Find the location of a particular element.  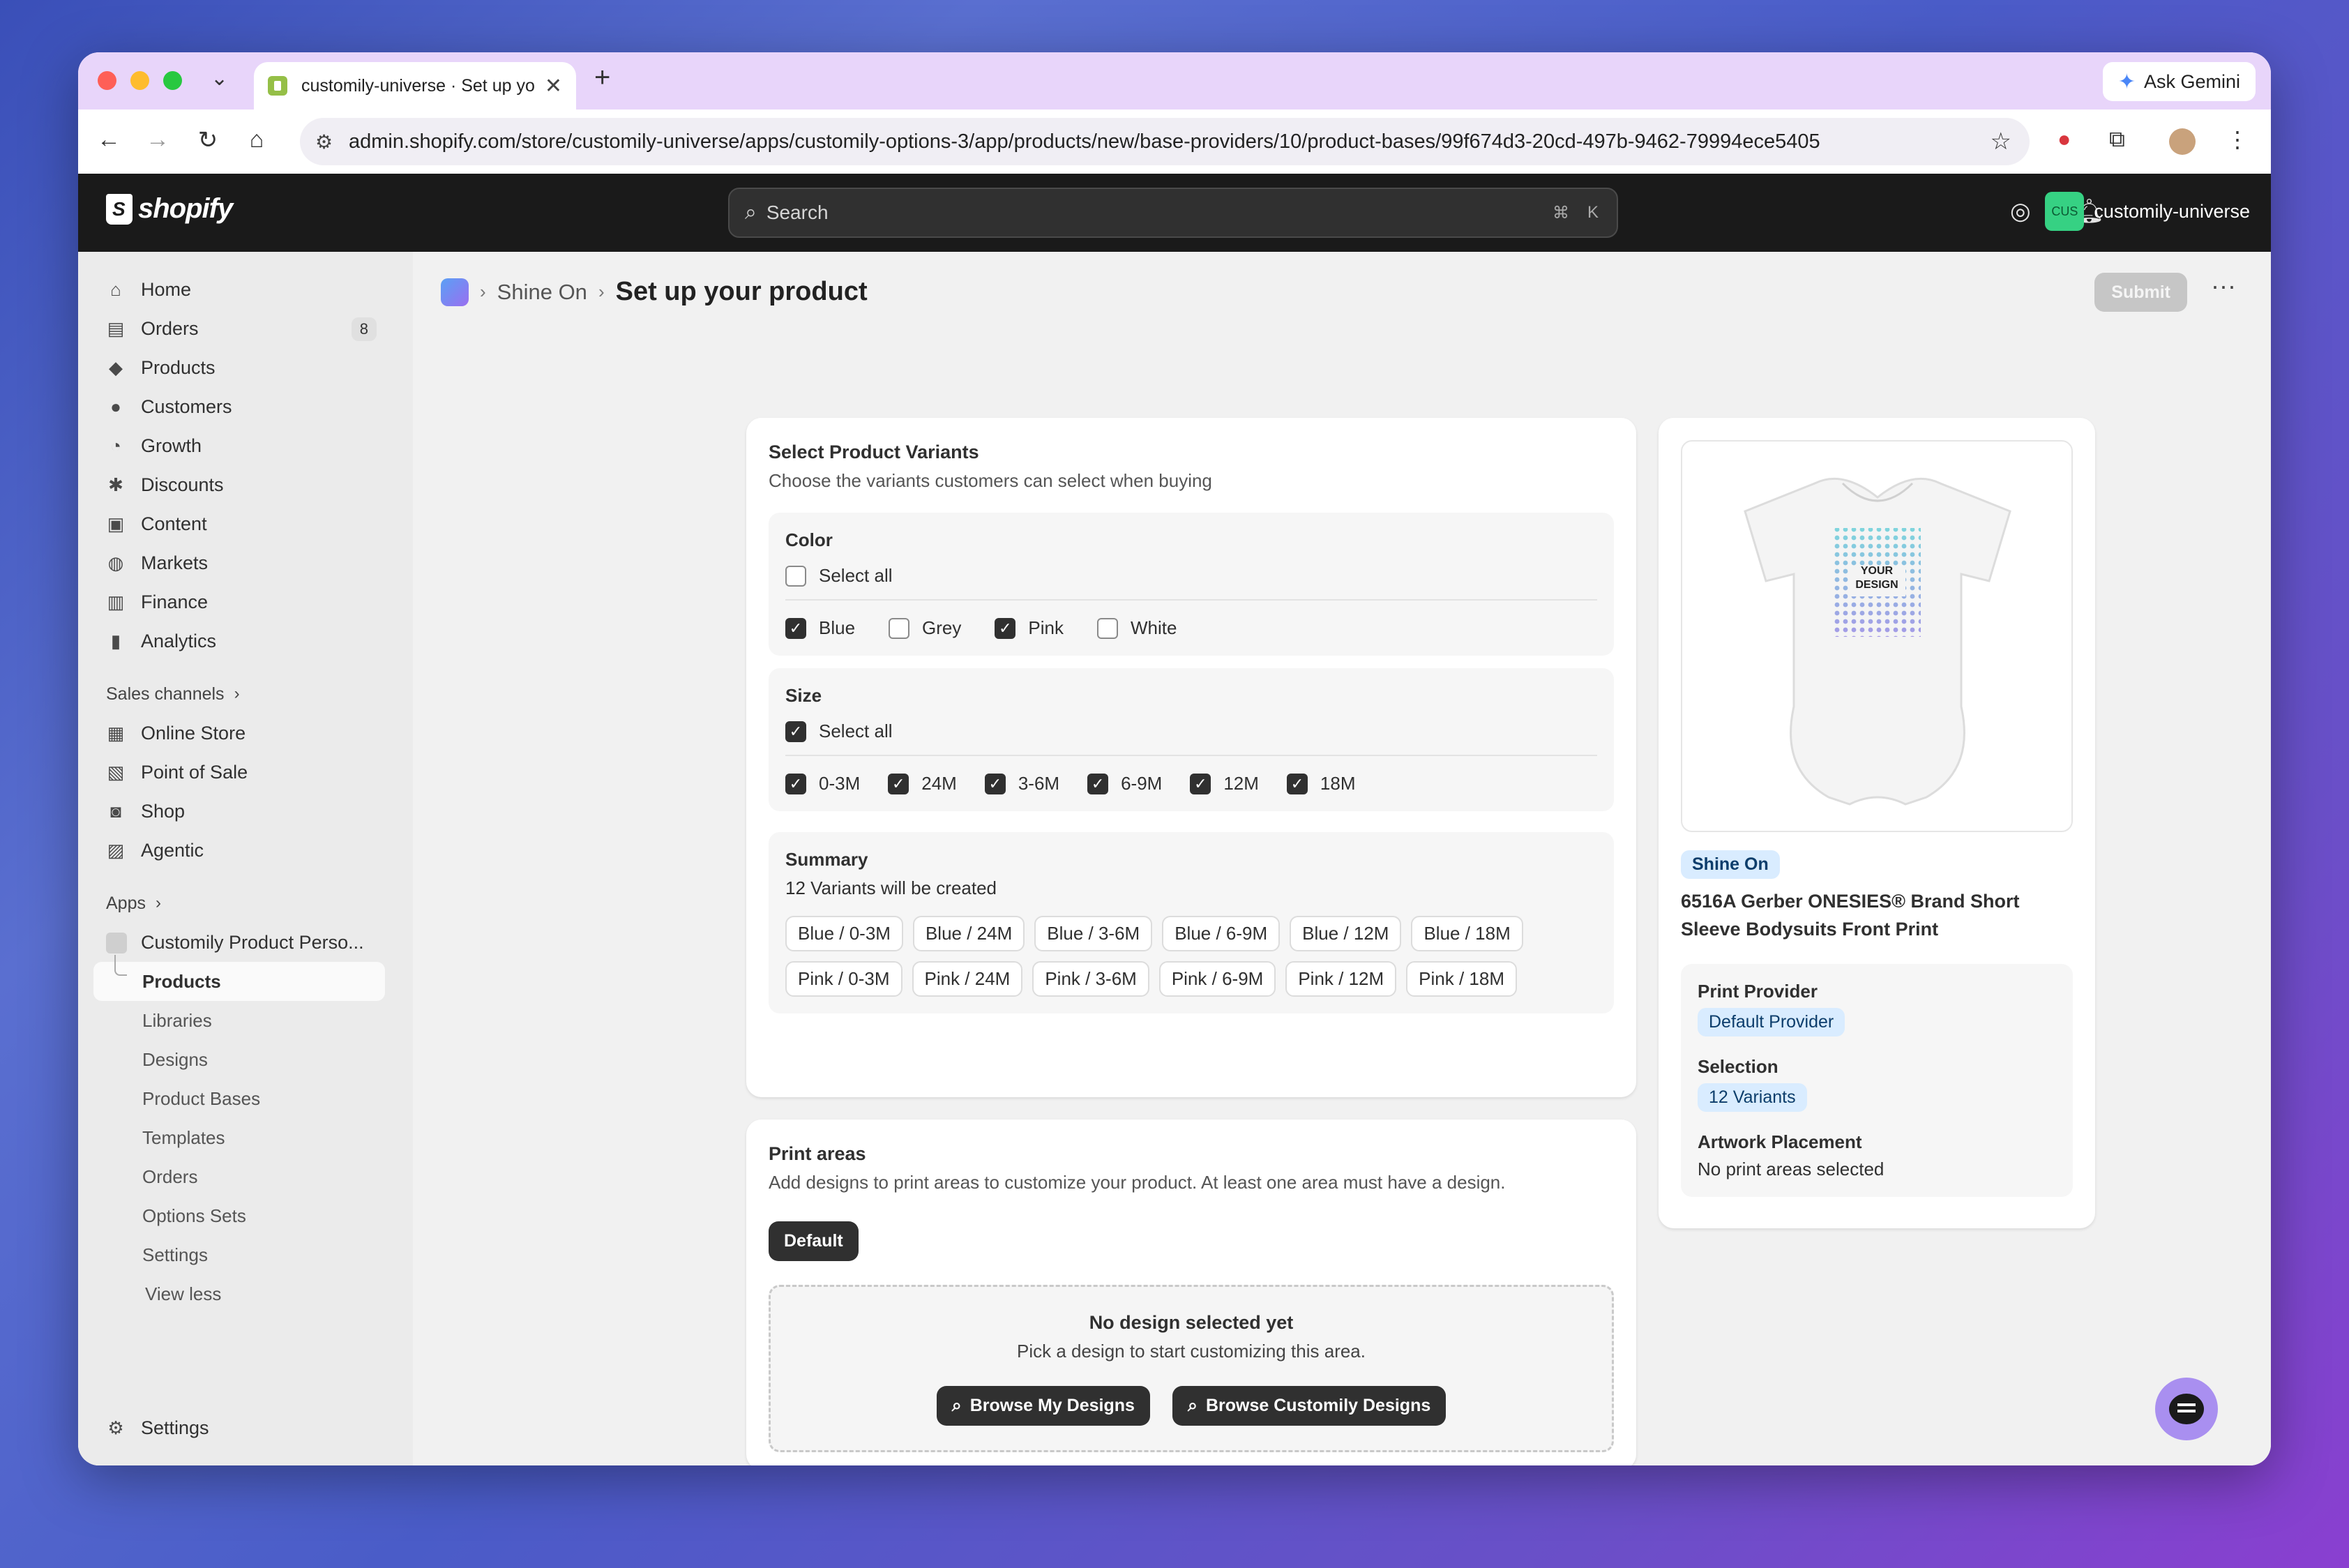

variant-chip: Blue / 24M is located at coordinates (968, 933).